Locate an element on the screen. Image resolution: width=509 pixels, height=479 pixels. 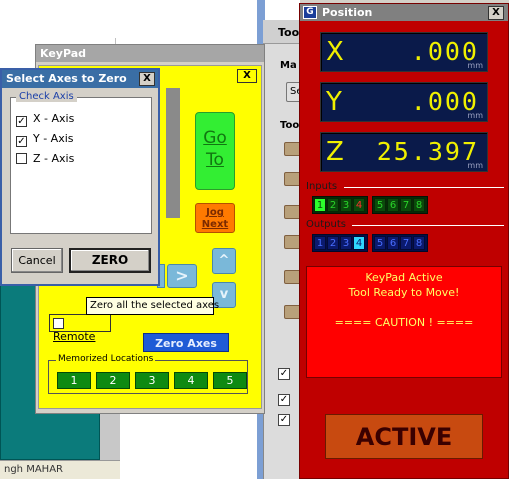
inputs-group-b: 5 6 7 8 is located at coordinates (400, 205).